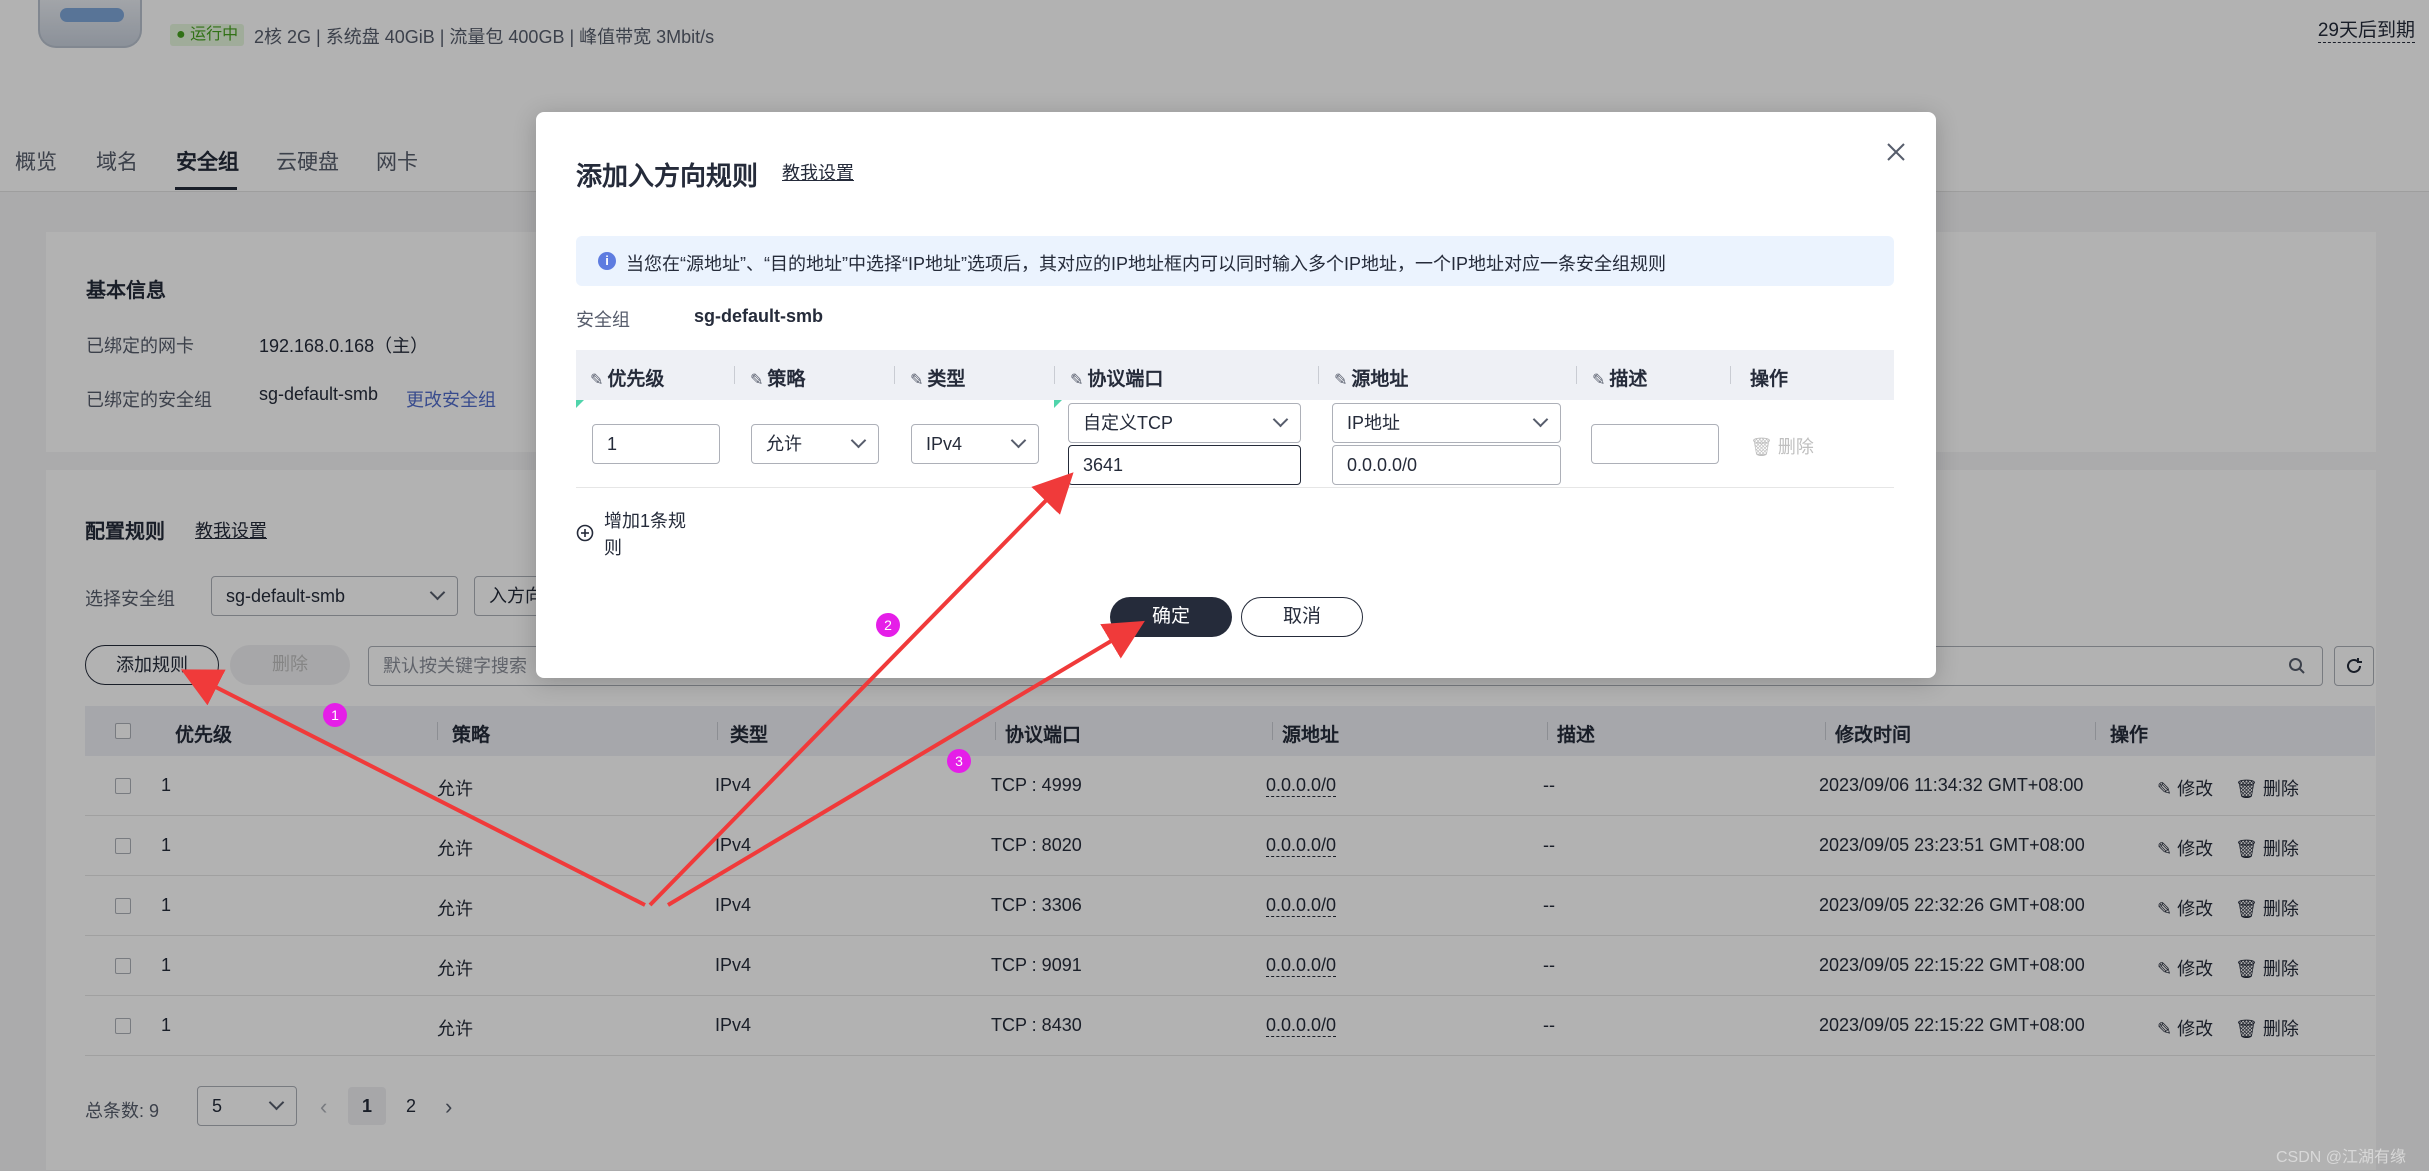 The width and height of the screenshot is (2429, 1171). I want to click on arrow-to-confirm, so click(905, 763).